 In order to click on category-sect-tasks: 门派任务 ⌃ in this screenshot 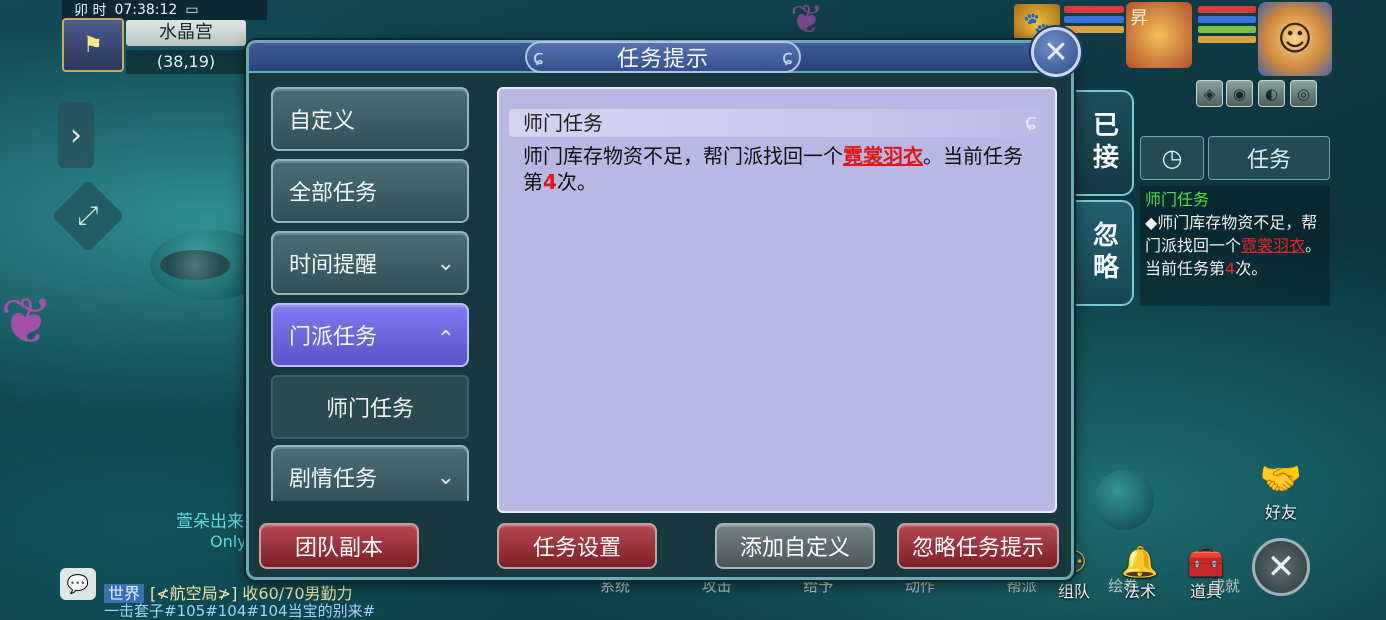, I will do `click(370, 335)`.